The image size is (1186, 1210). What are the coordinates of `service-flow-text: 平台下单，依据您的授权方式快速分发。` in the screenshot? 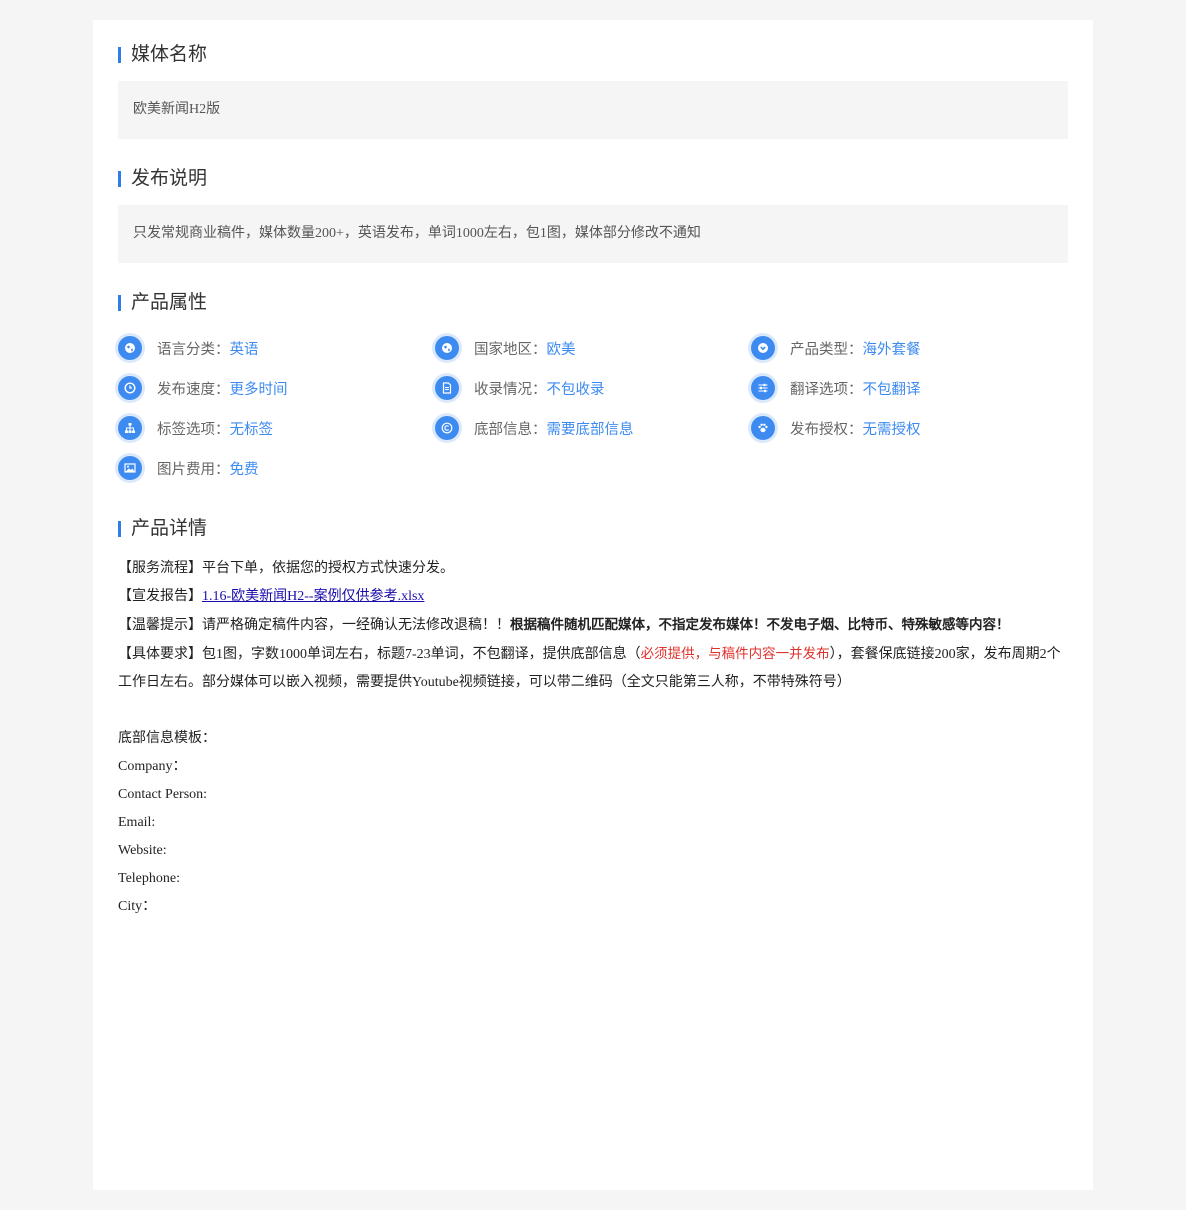 It's located at (328, 568).